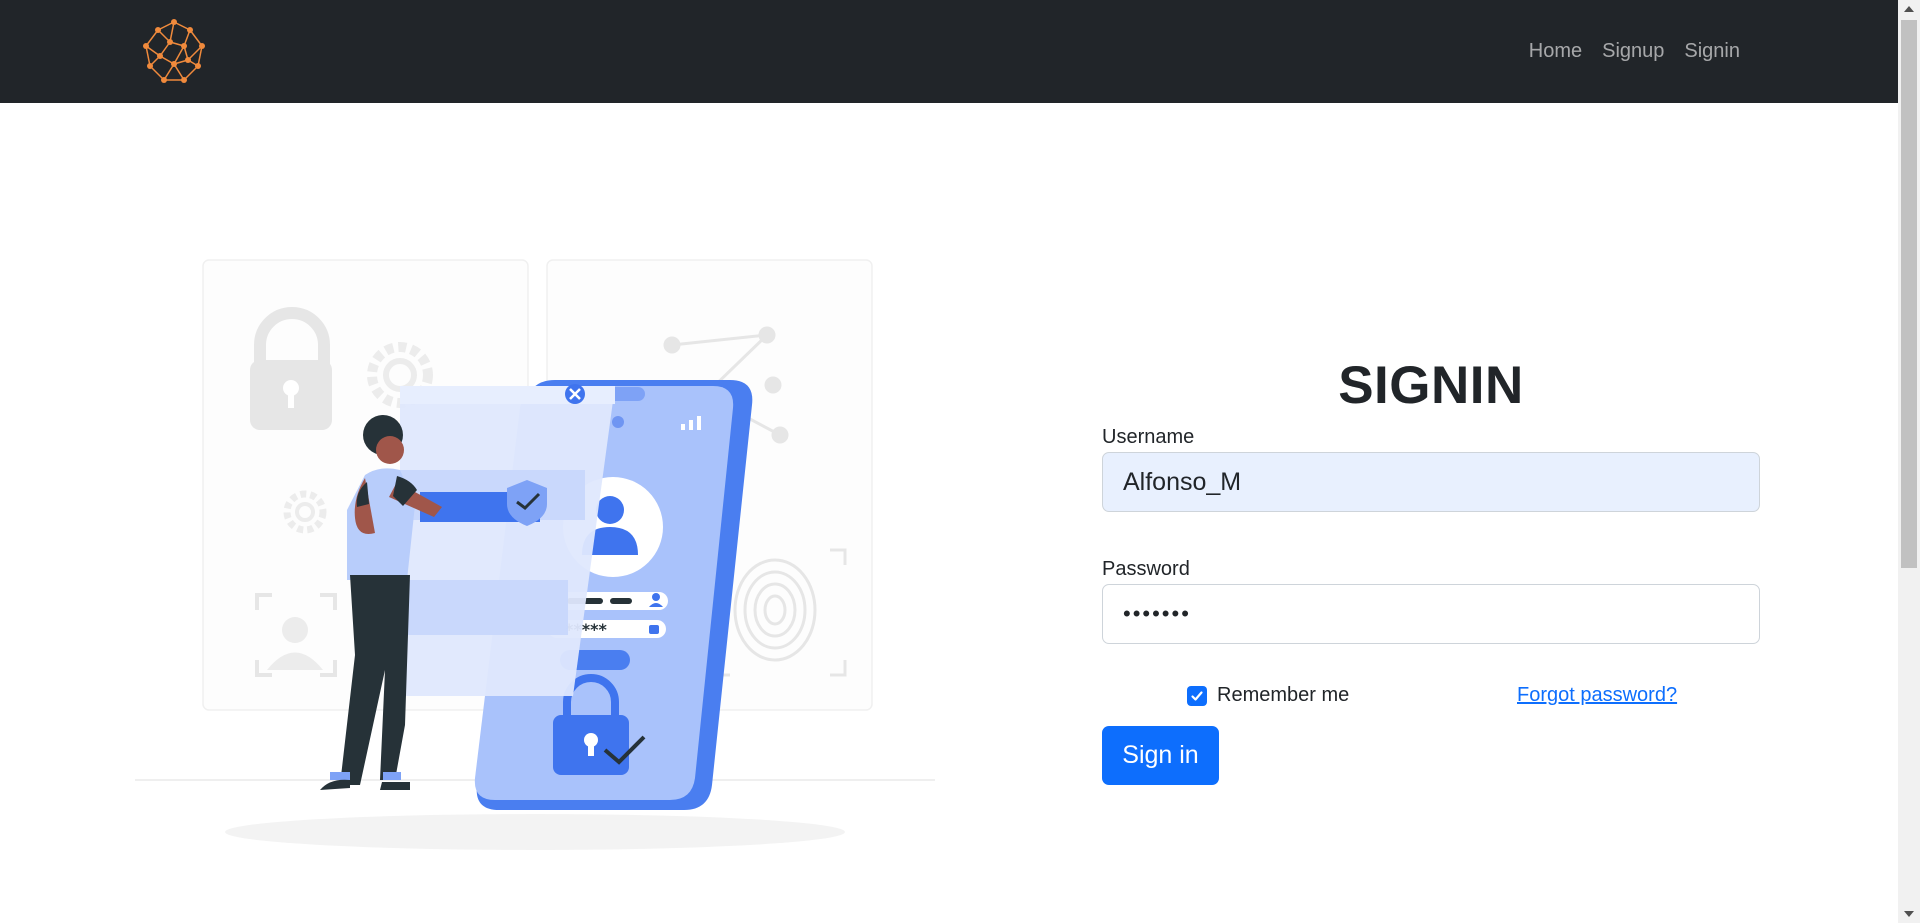  I want to click on page-scrollbar, so click(1909, 461).